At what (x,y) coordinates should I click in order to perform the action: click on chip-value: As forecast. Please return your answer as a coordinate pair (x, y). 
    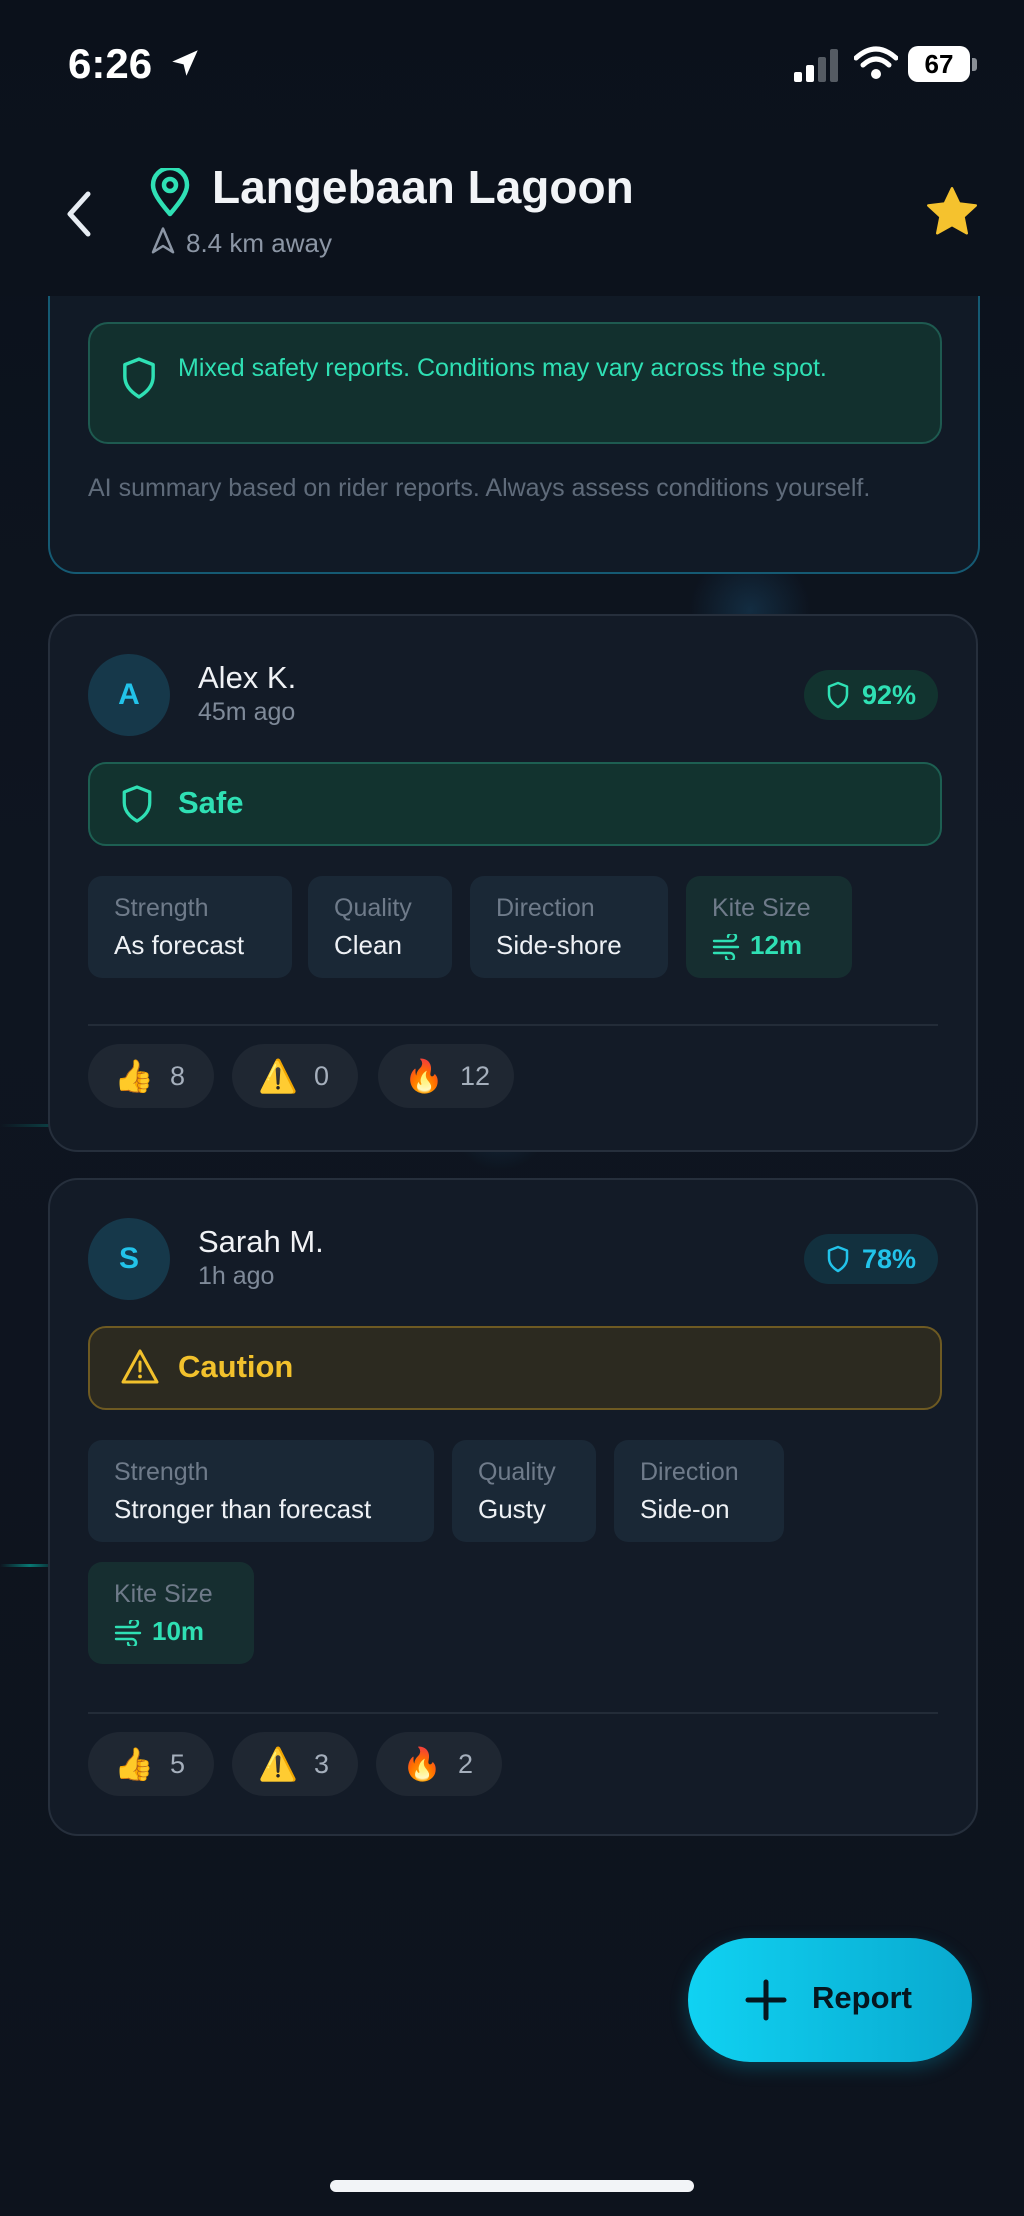
    Looking at the image, I should click on (179, 945).